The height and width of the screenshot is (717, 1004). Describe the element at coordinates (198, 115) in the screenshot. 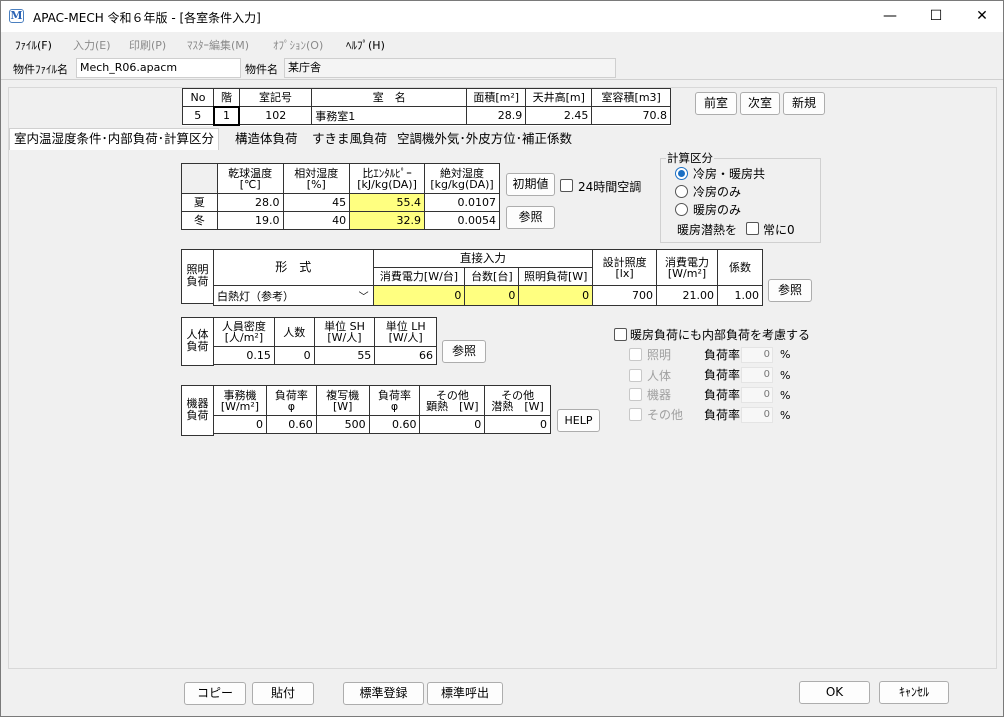

I see `room-no: 5` at that location.